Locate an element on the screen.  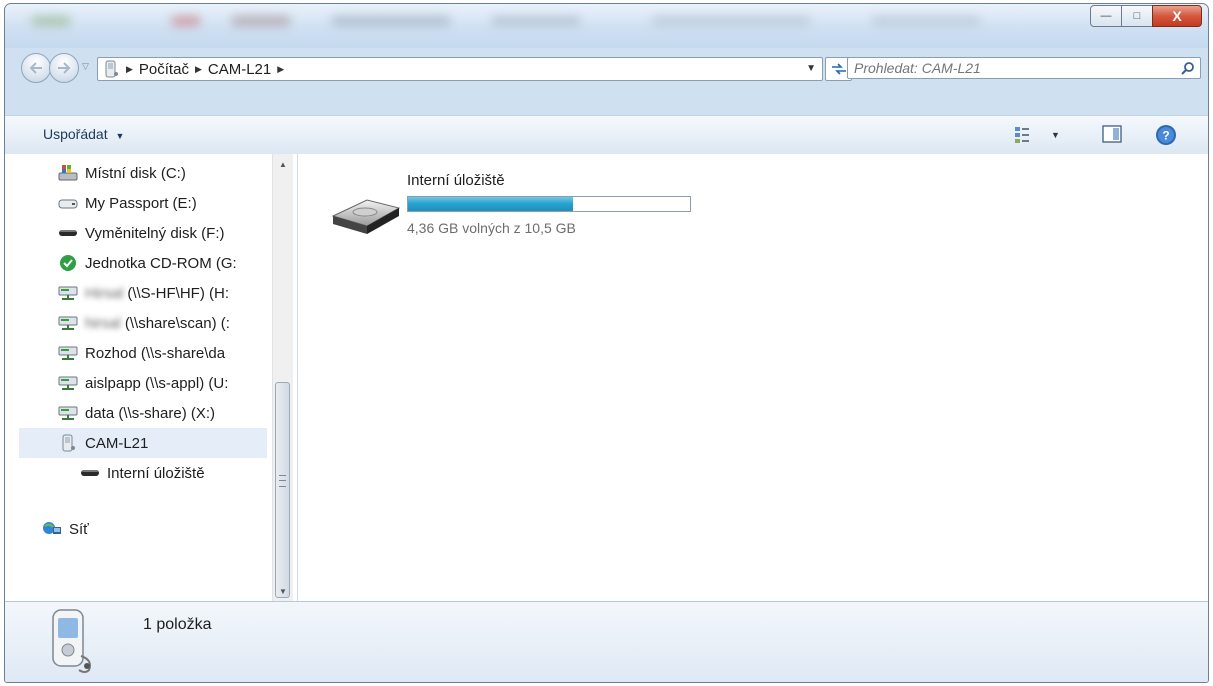
internal-storage-icon is located at coordinates (90, 473).